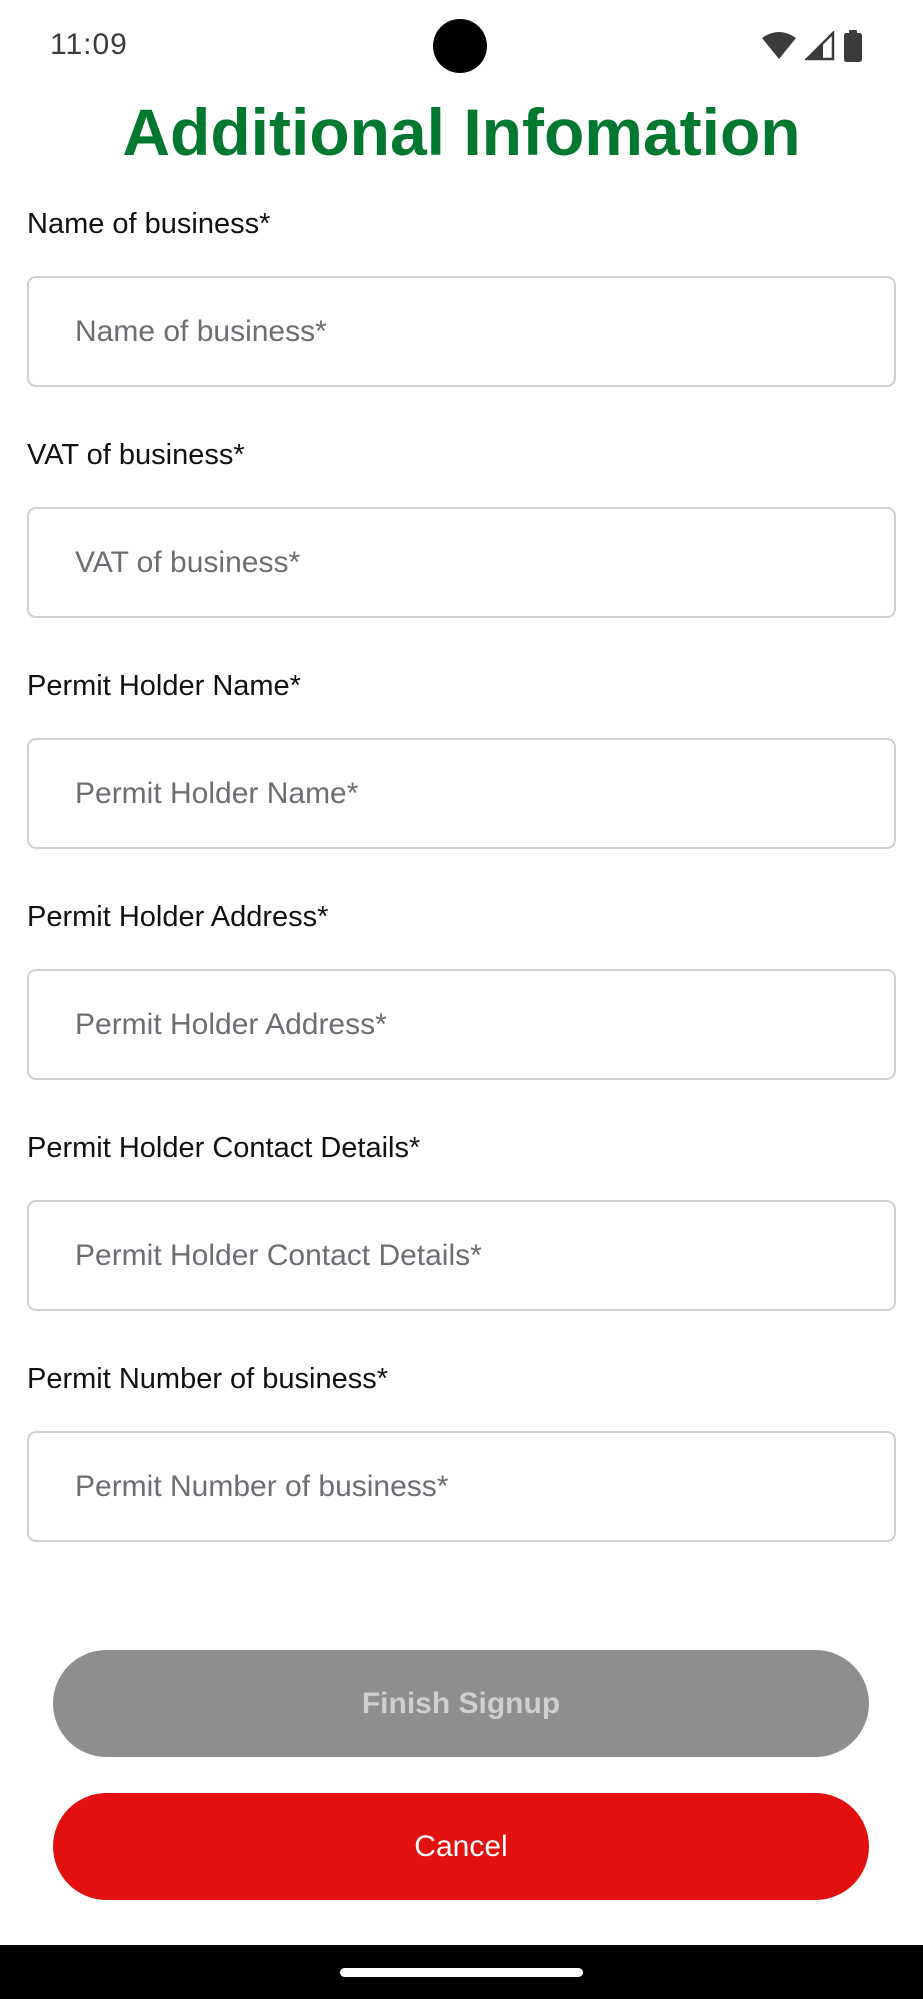  Describe the element at coordinates (461, 793) in the screenshot. I see `permit-holder-name-input` at that location.